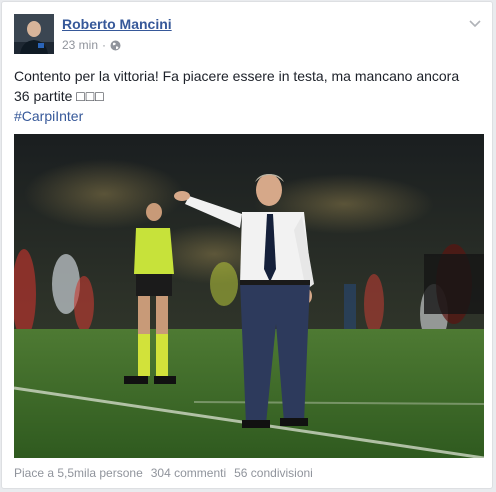  I want to click on avatar, so click(34, 34).